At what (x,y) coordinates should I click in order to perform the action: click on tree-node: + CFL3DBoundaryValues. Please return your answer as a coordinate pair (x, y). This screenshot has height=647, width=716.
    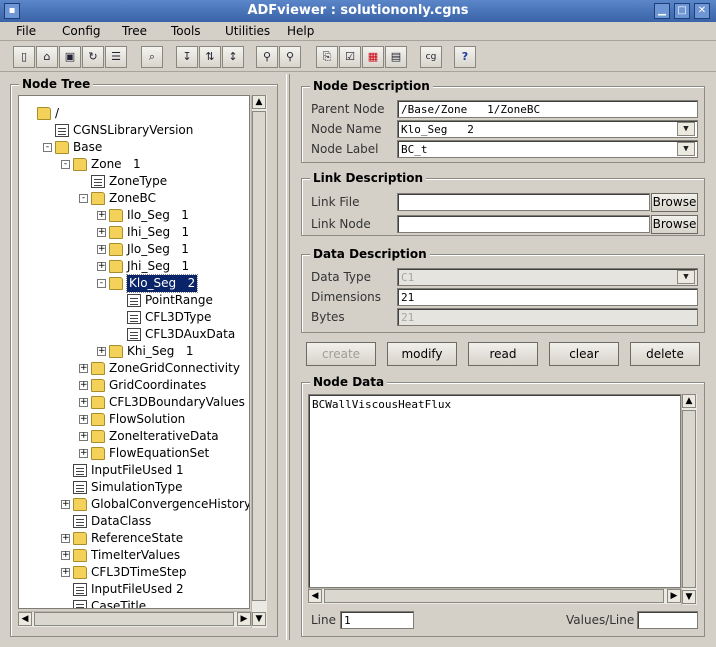
    Looking at the image, I should click on (134, 402).